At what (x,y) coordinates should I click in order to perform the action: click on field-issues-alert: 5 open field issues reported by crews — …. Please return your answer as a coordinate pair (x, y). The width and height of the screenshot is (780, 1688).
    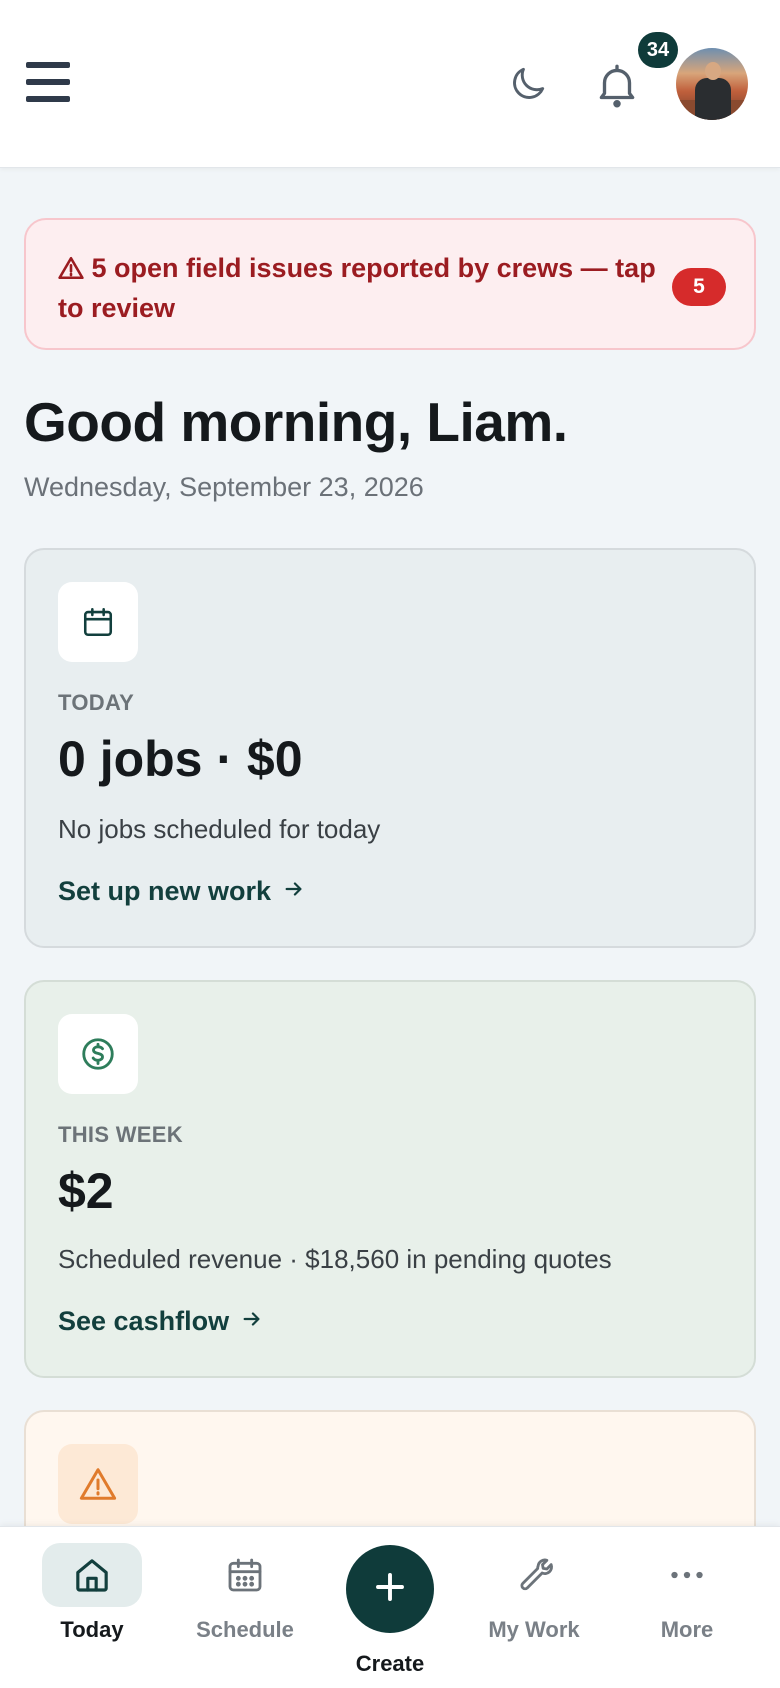
    Looking at the image, I should click on (390, 284).